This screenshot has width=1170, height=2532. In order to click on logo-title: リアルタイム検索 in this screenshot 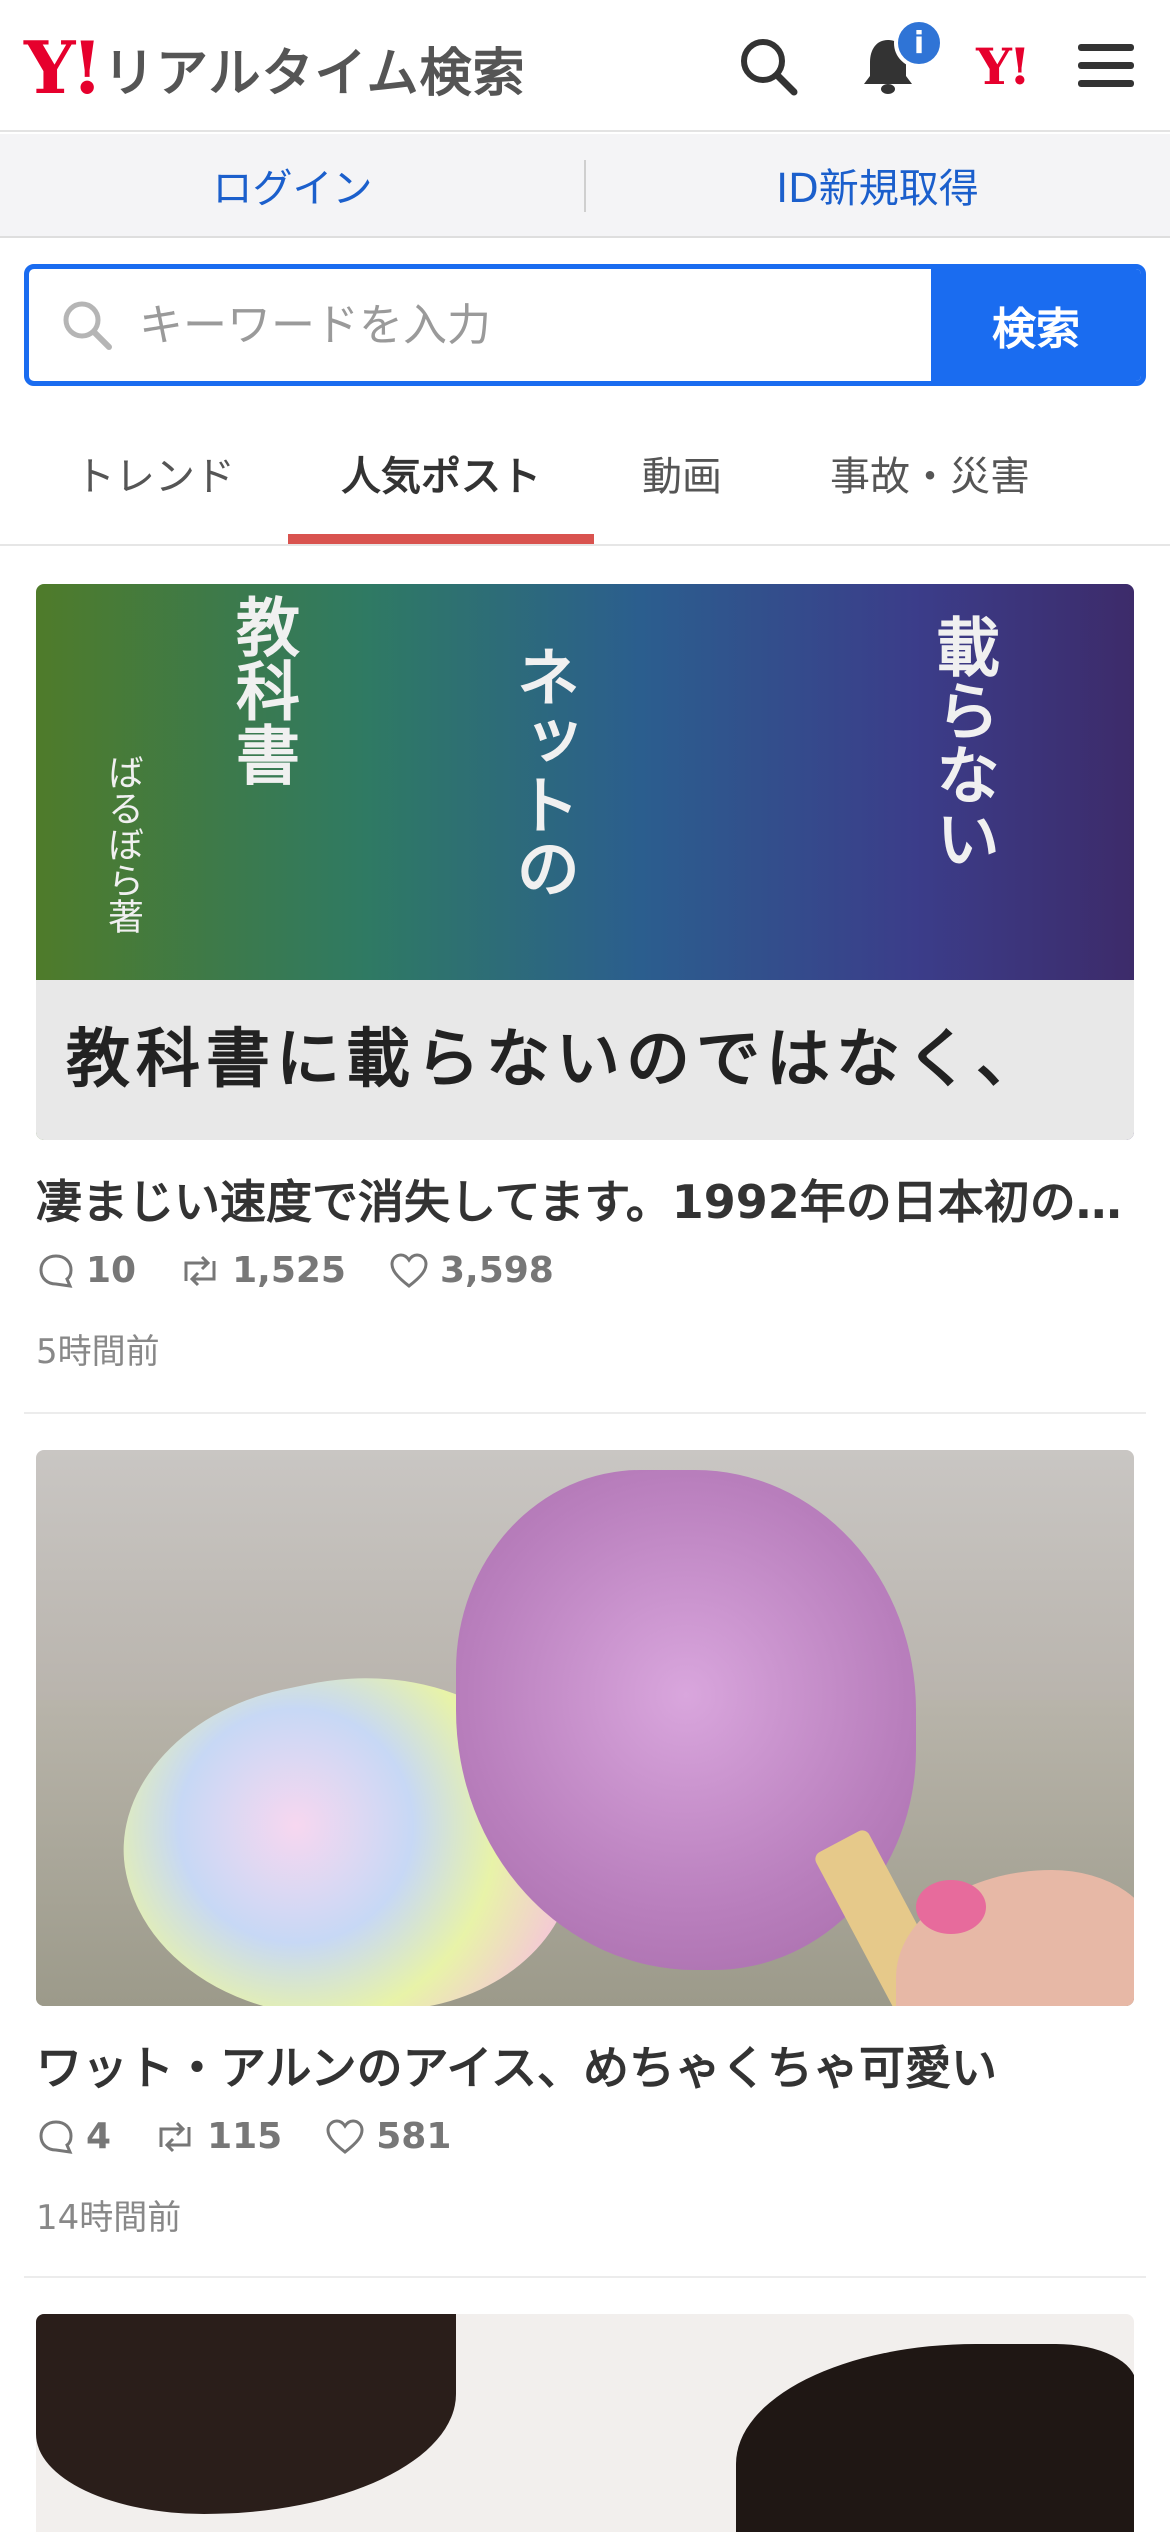, I will do `click(314, 73)`.